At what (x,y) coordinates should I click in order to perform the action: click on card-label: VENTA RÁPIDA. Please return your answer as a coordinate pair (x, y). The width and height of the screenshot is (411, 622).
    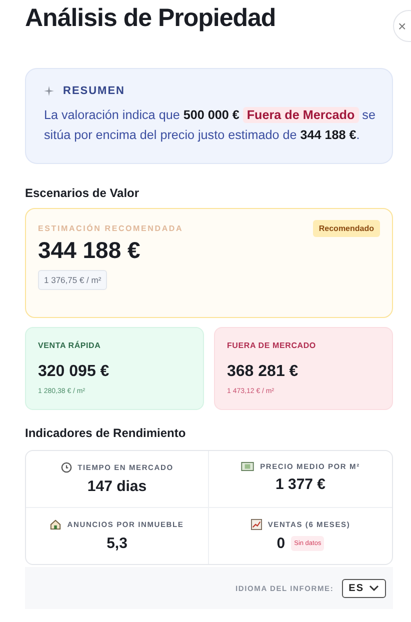
    Looking at the image, I should click on (70, 345).